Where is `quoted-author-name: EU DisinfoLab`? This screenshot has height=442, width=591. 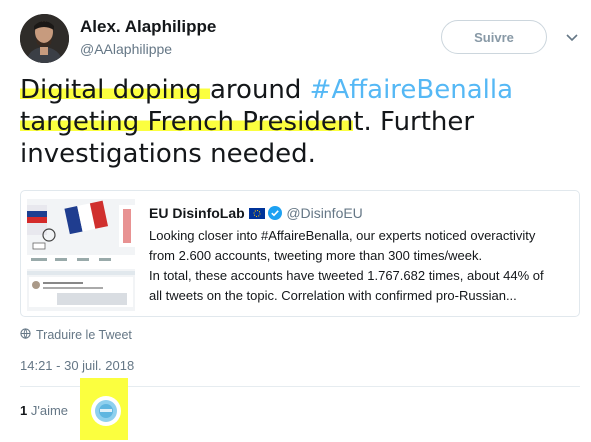
quoted-author-name: EU DisinfoLab is located at coordinates (197, 213).